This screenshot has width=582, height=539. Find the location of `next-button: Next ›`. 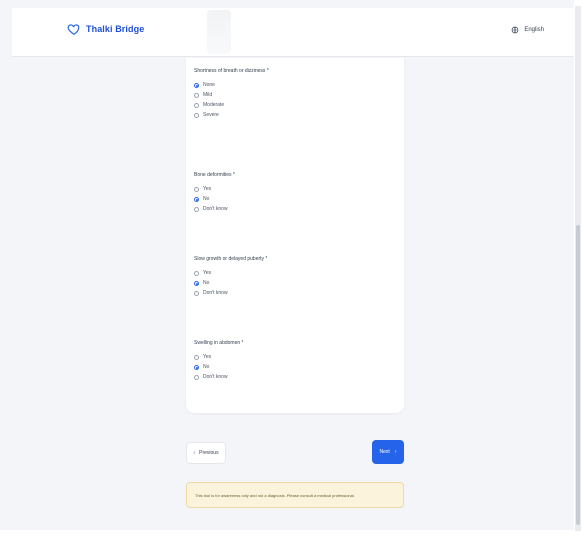

next-button: Next › is located at coordinates (388, 452).